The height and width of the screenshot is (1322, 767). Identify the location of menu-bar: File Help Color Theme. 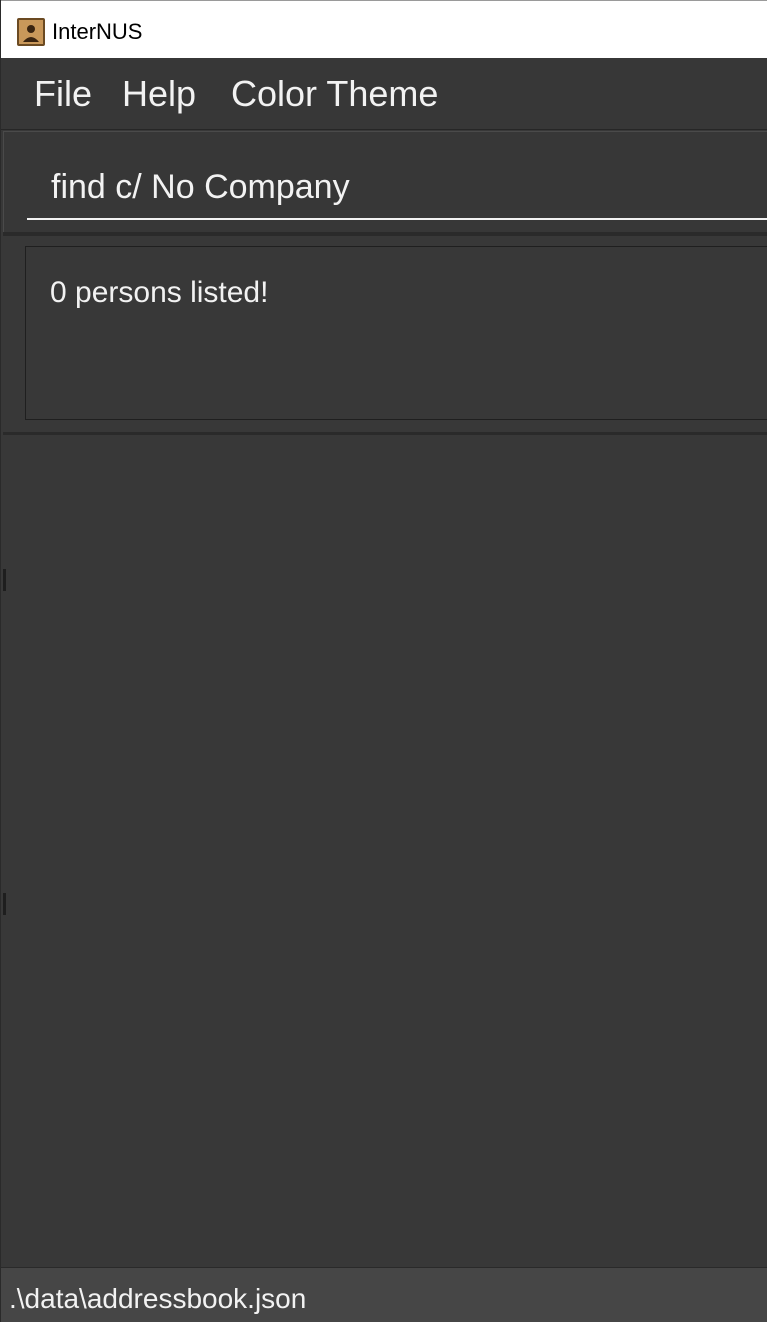
(384, 94).